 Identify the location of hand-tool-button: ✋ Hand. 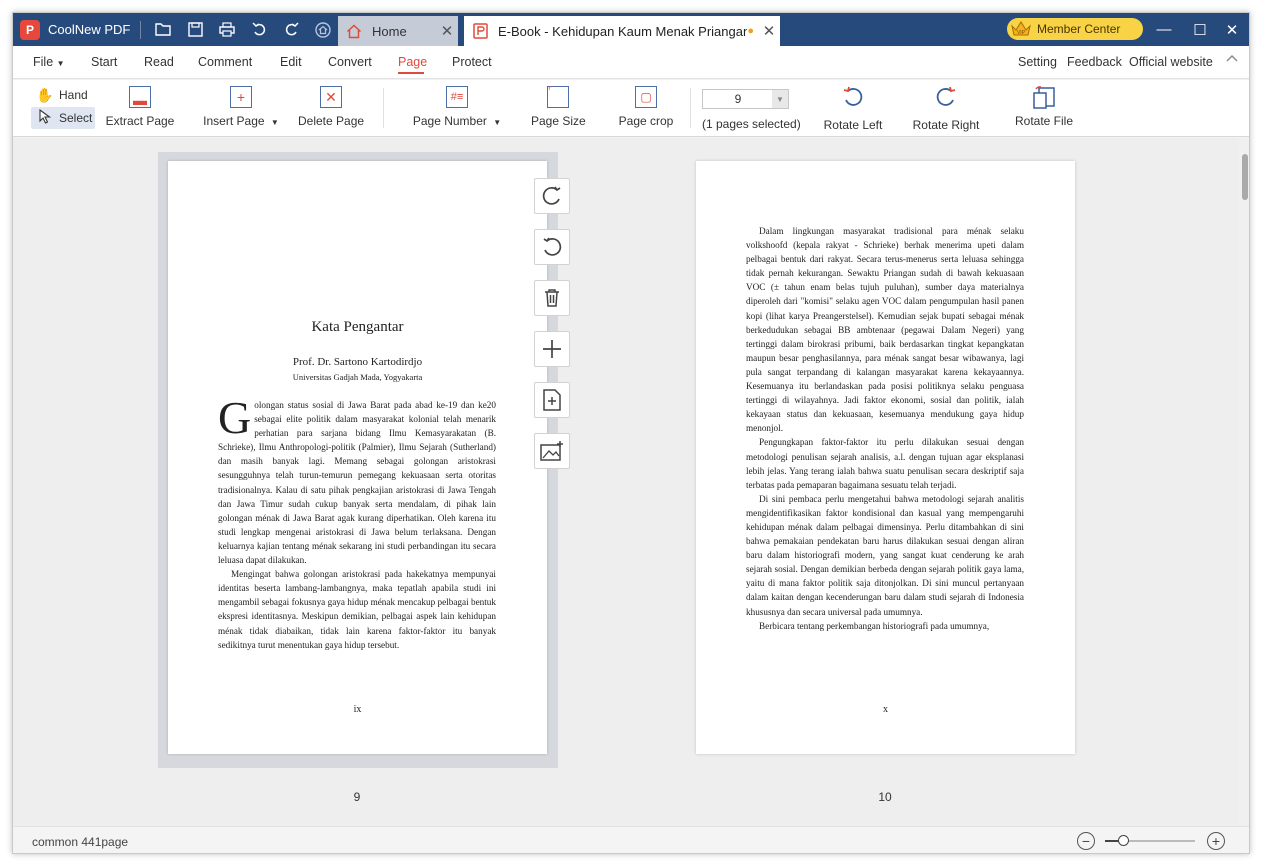
(59, 95).